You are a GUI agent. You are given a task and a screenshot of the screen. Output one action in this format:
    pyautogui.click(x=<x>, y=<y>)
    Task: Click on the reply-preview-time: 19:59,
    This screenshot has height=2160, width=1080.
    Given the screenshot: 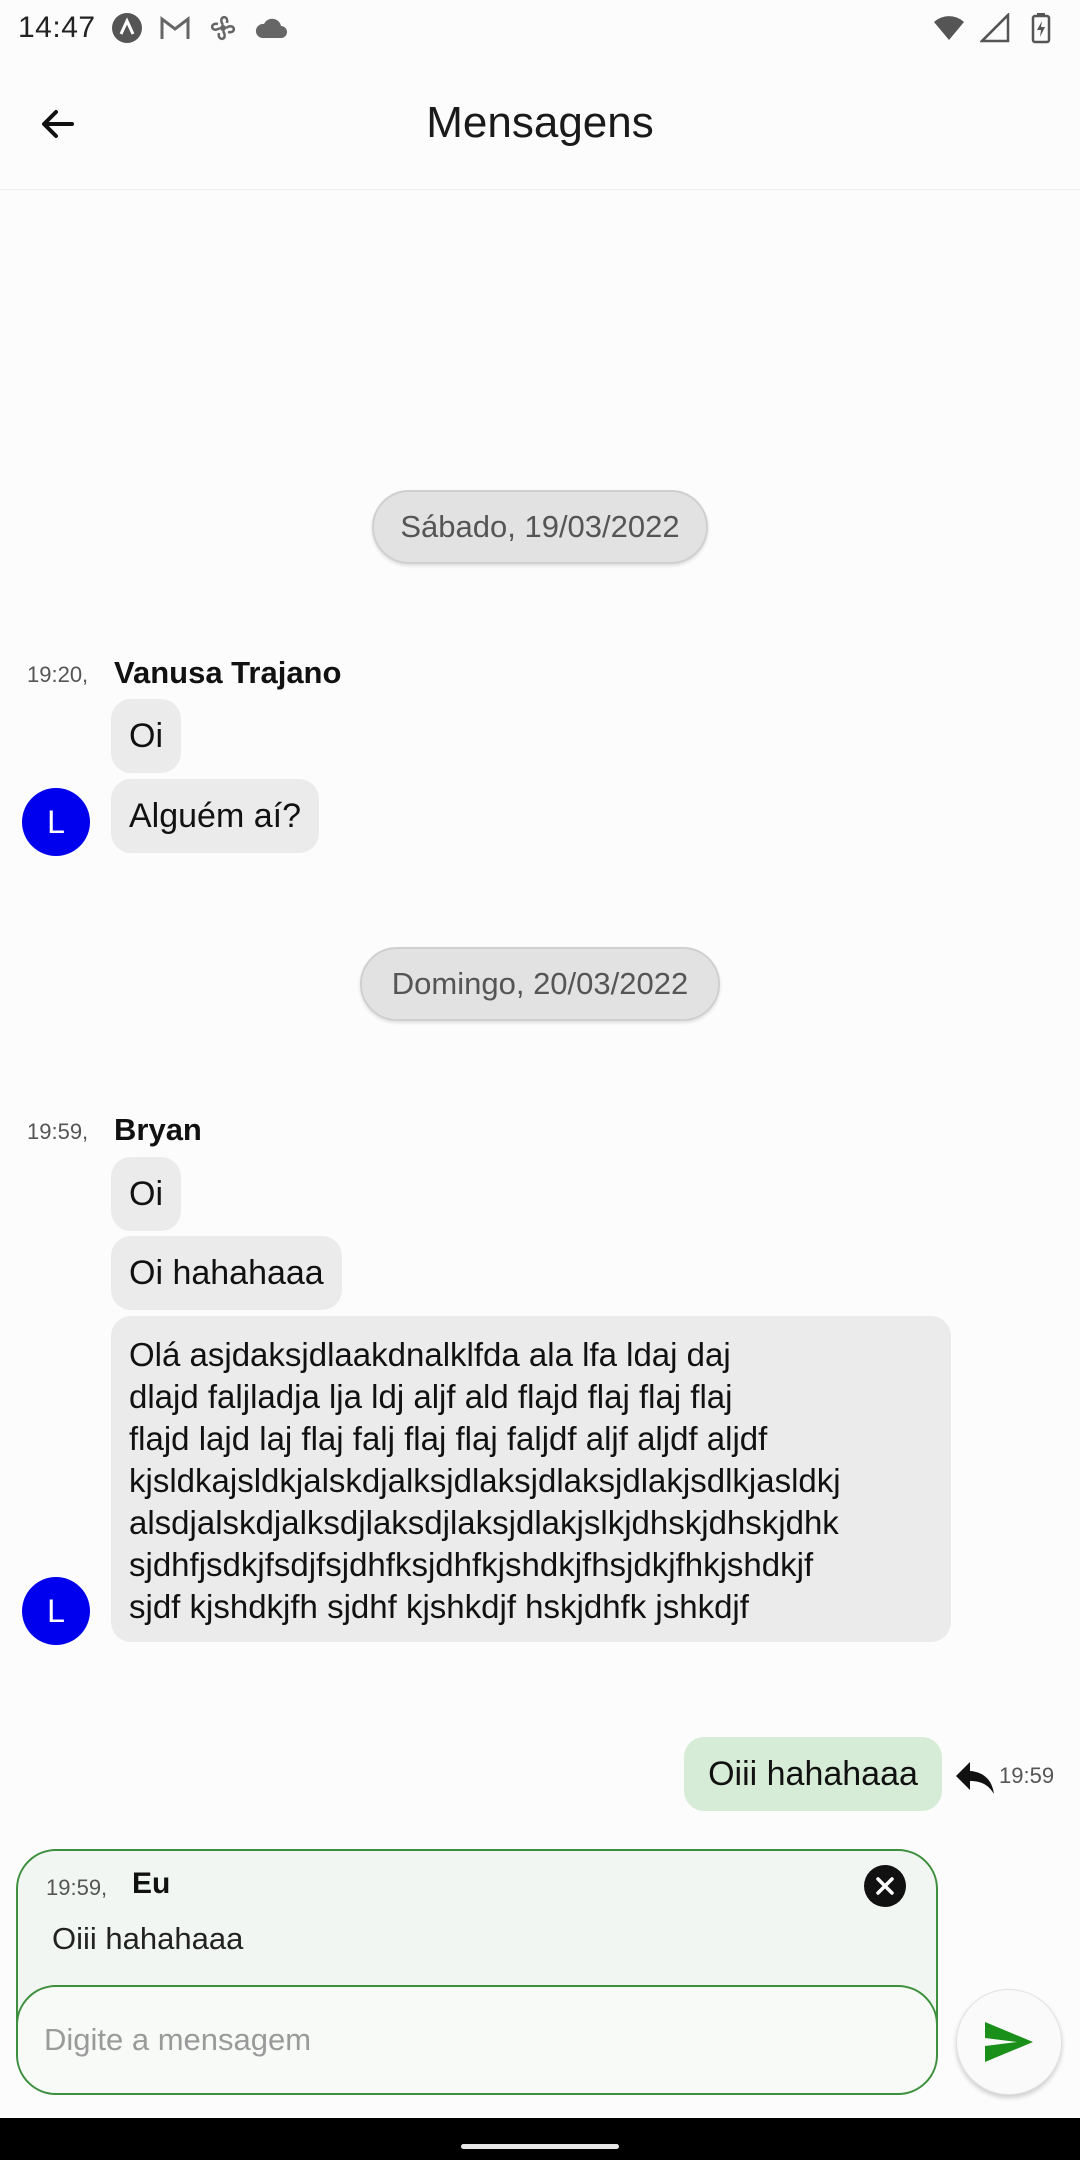 What is the action you would take?
    pyautogui.click(x=77, y=1887)
    